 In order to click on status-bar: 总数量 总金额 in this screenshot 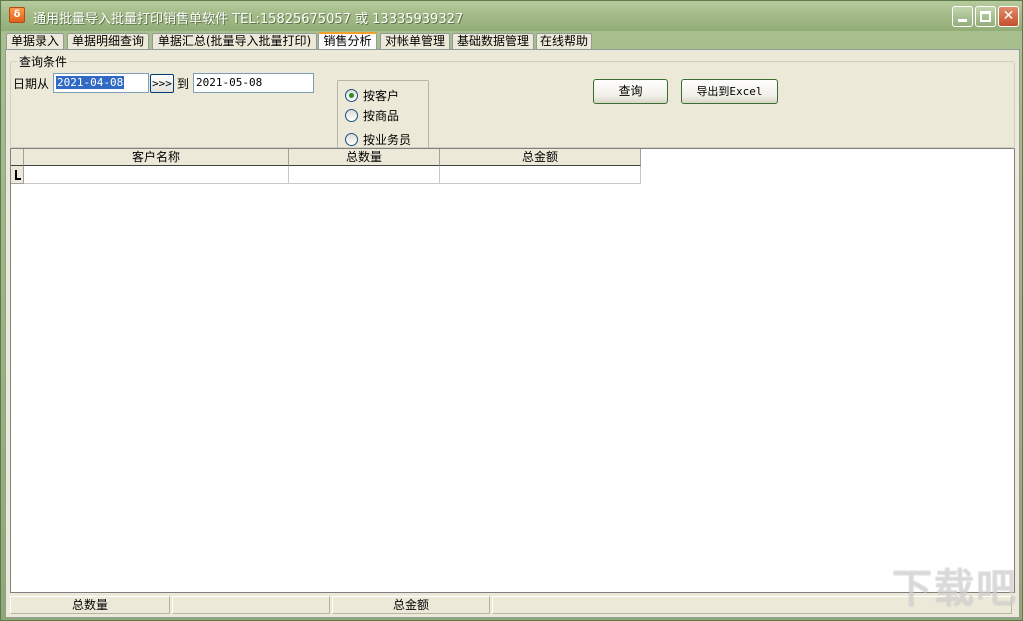, I will do `click(512, 606)`.